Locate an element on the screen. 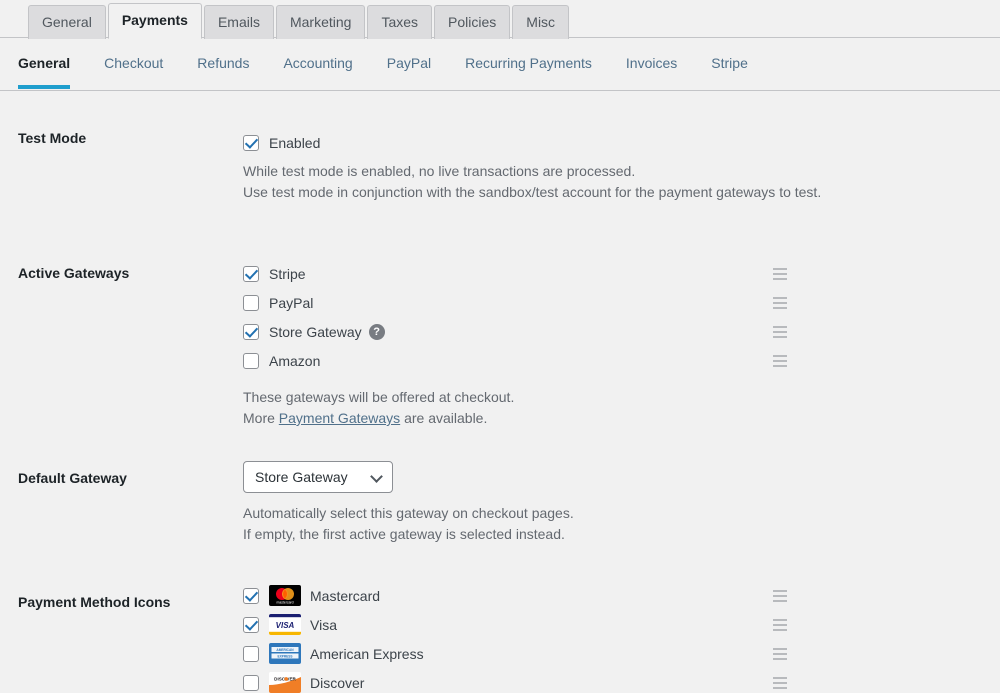 This screenshot has width=1000, height=693. payment-icon-checkbox-american-express is located at coordinates (251, 653).